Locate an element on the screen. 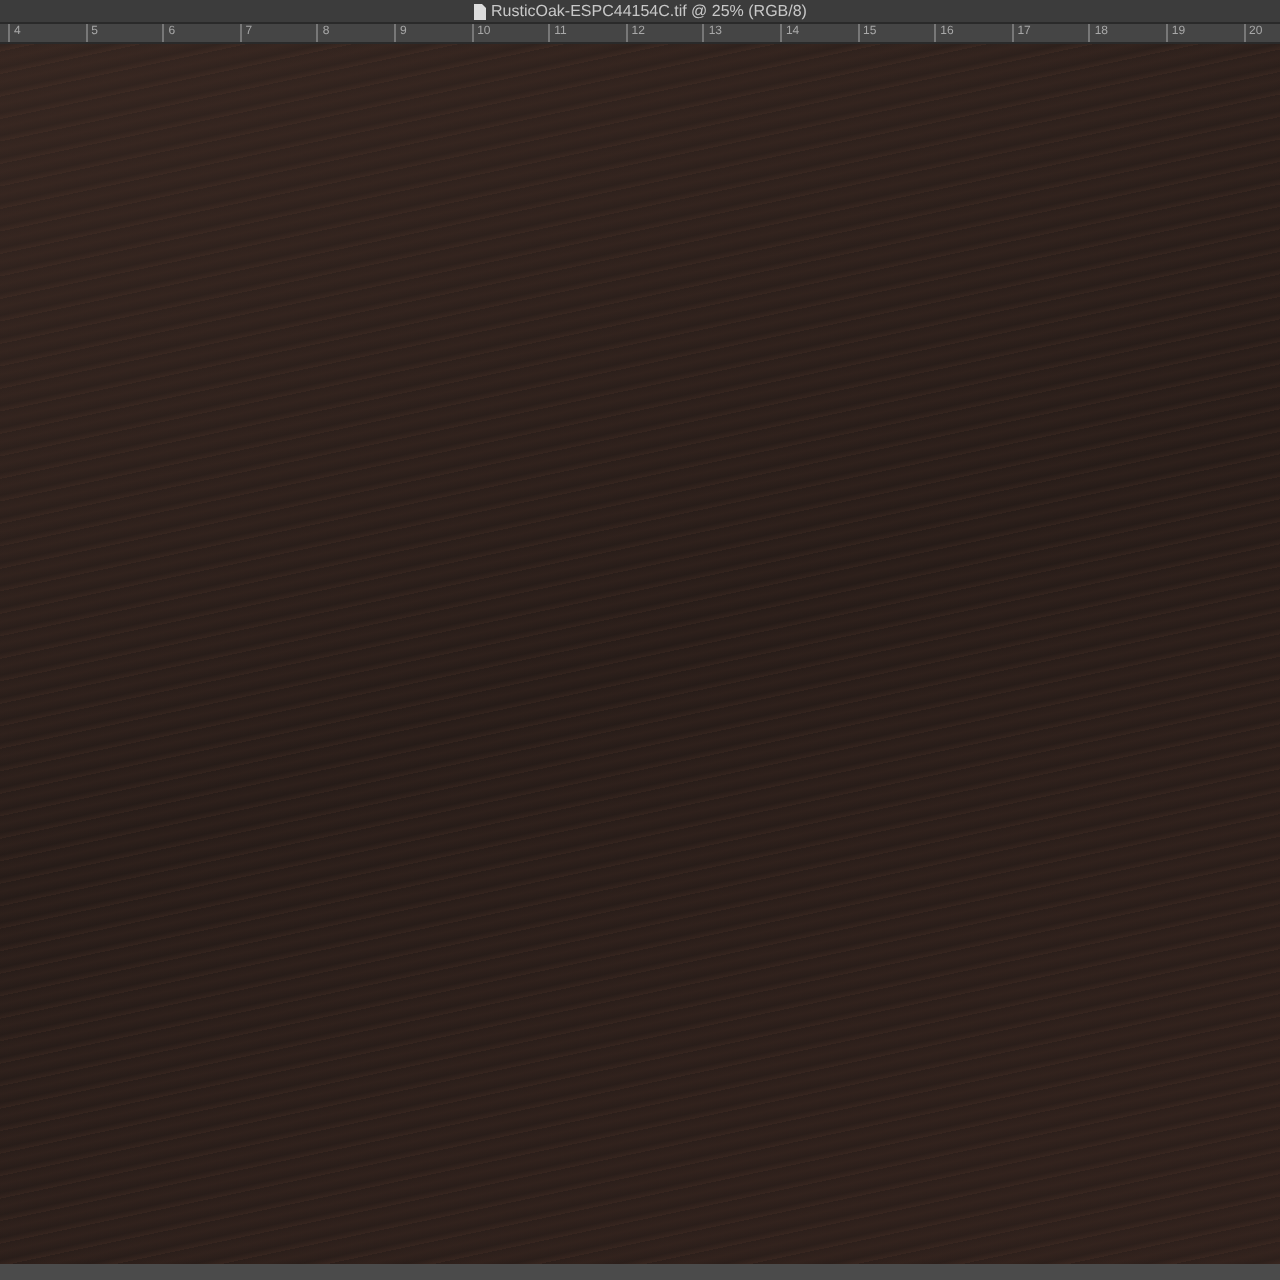 Image resolution: width=1280 pixels, height=1280 pixels. document-icon is located at coordinates (479, 11).